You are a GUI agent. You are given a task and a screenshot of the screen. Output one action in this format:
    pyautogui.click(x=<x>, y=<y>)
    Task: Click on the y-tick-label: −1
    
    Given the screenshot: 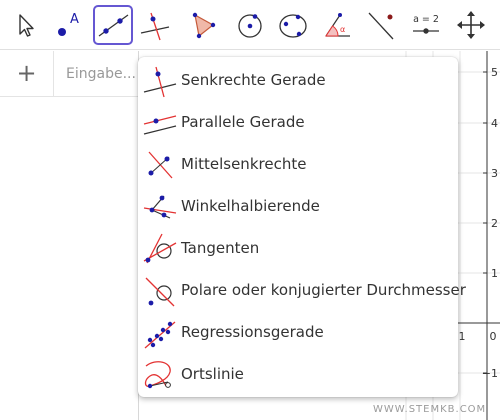 What is the action you would take?
    pyautogui.click(x=490, y=373)
    